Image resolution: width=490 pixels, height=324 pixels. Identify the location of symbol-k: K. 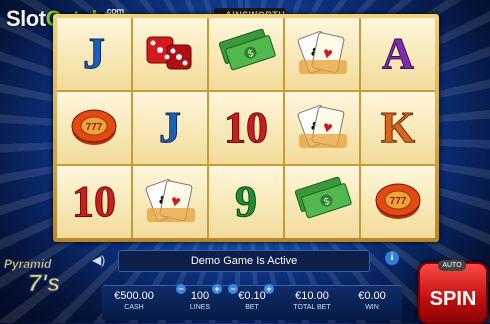
(398, 127).